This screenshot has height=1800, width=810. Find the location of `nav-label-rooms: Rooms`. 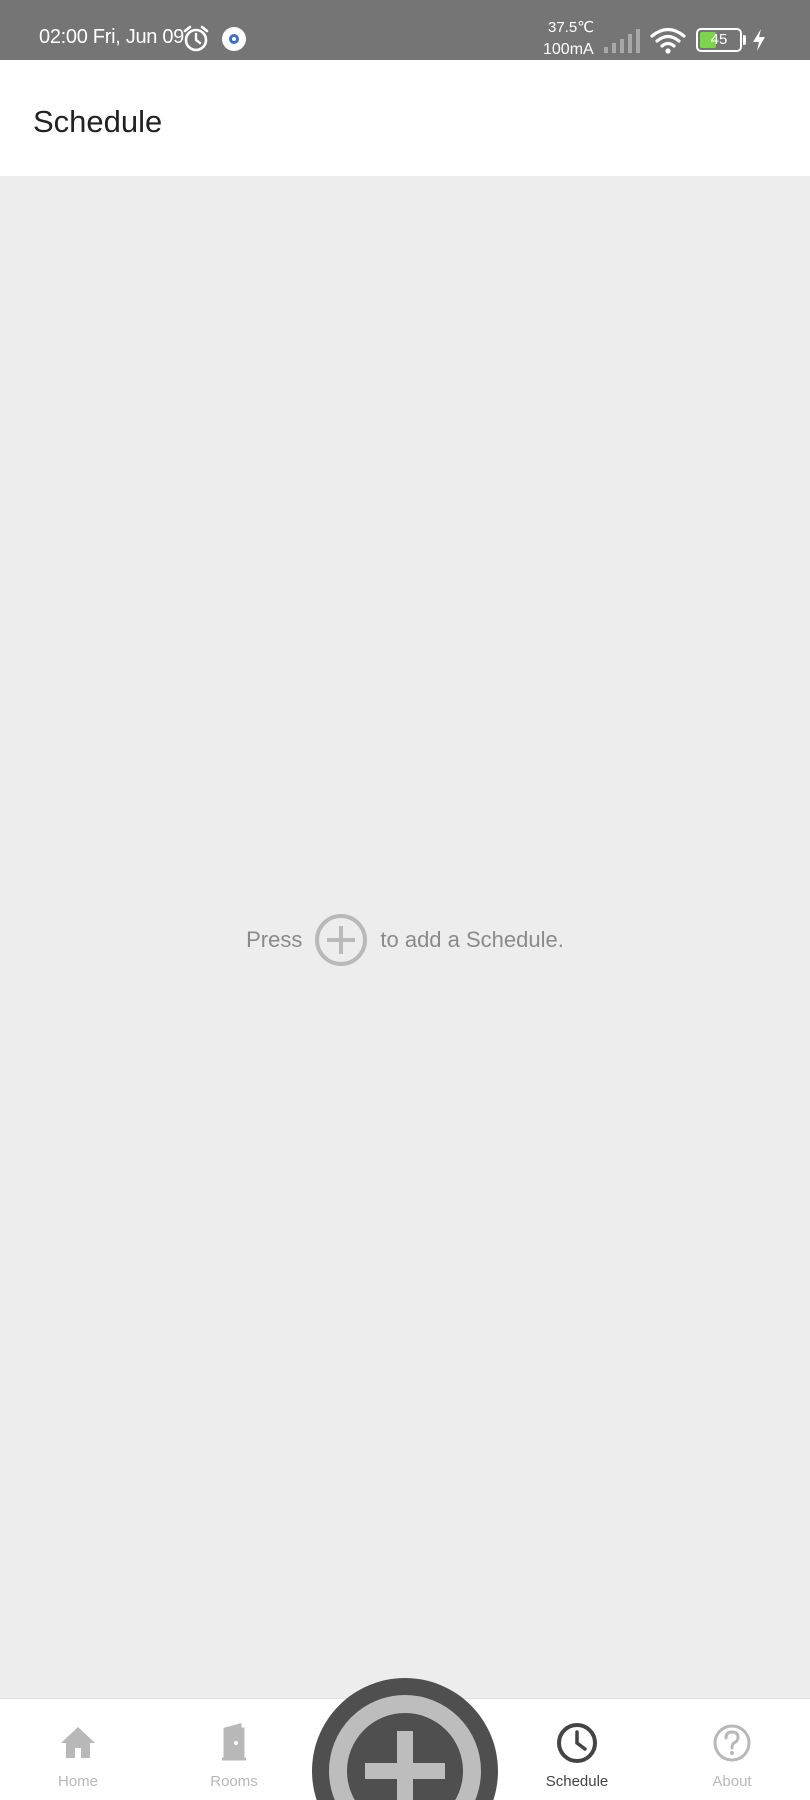

nav-label-rooms: Rooms is located at coordinates (234, 1781).